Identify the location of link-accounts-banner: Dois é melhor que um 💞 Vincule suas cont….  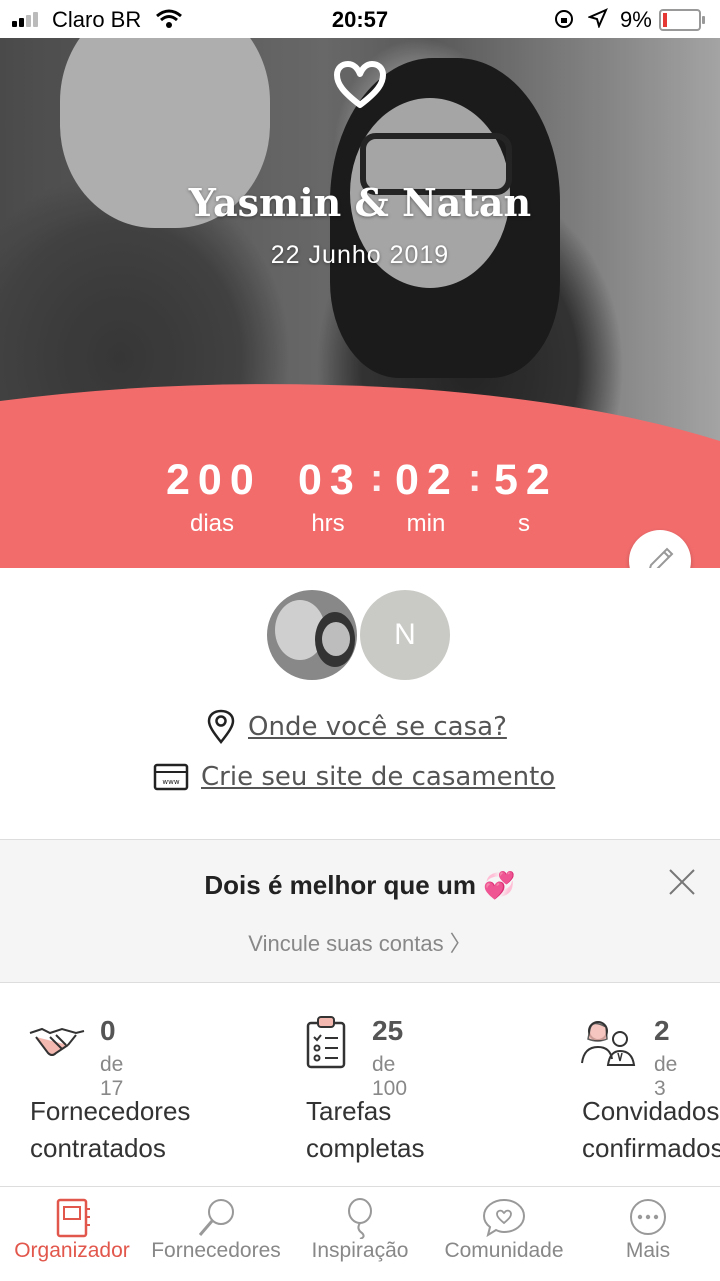
(360, 911).